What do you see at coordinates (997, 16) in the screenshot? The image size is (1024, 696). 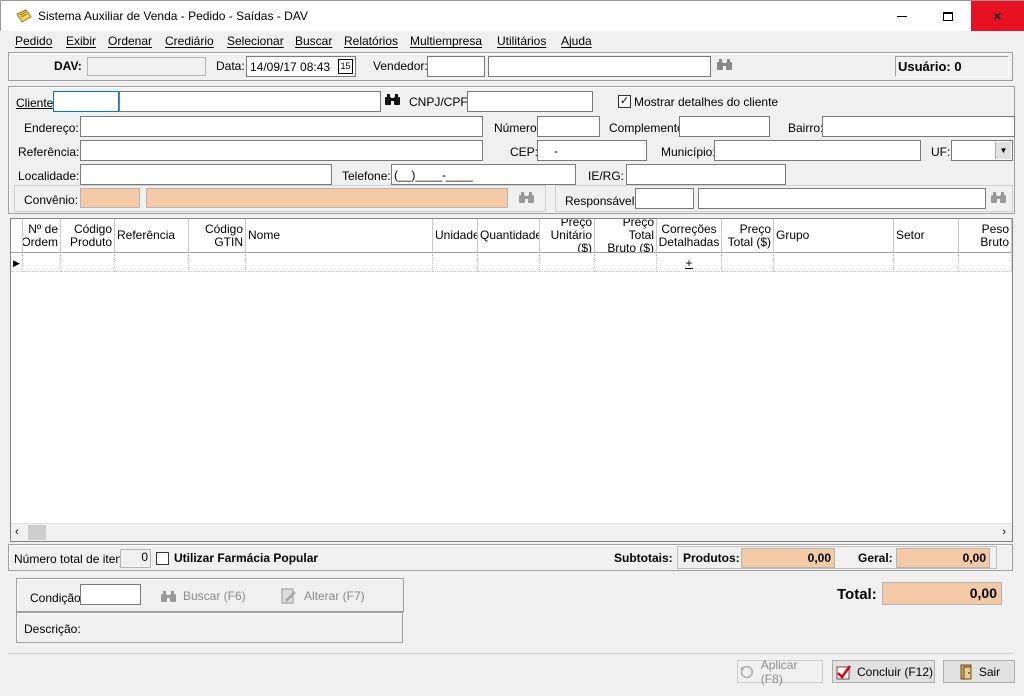 I see `close-button: ✕` at bounding box center [997, 16].